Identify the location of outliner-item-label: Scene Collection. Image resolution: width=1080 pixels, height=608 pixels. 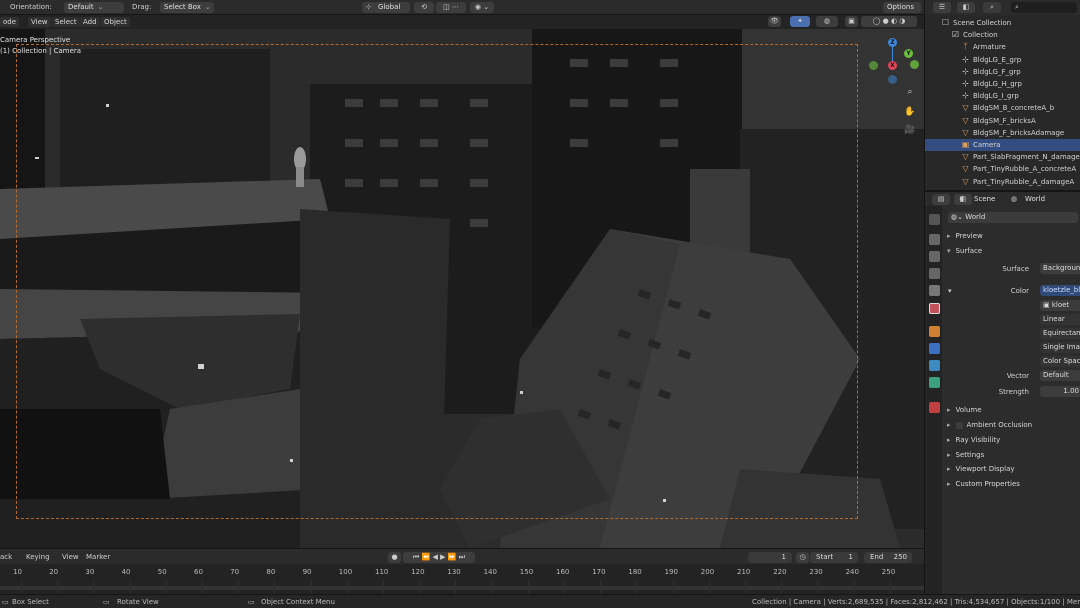
(982, 23).